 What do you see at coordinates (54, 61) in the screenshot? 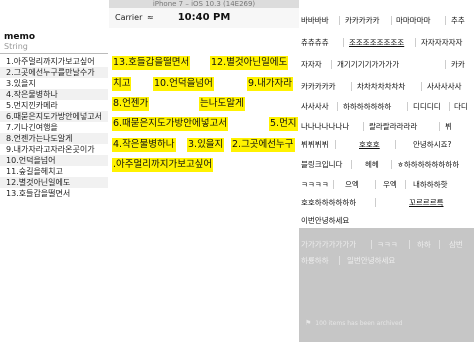
I see `table-row: 1.아주멀리까지가보고싶어` at bounding box center [54, 61].